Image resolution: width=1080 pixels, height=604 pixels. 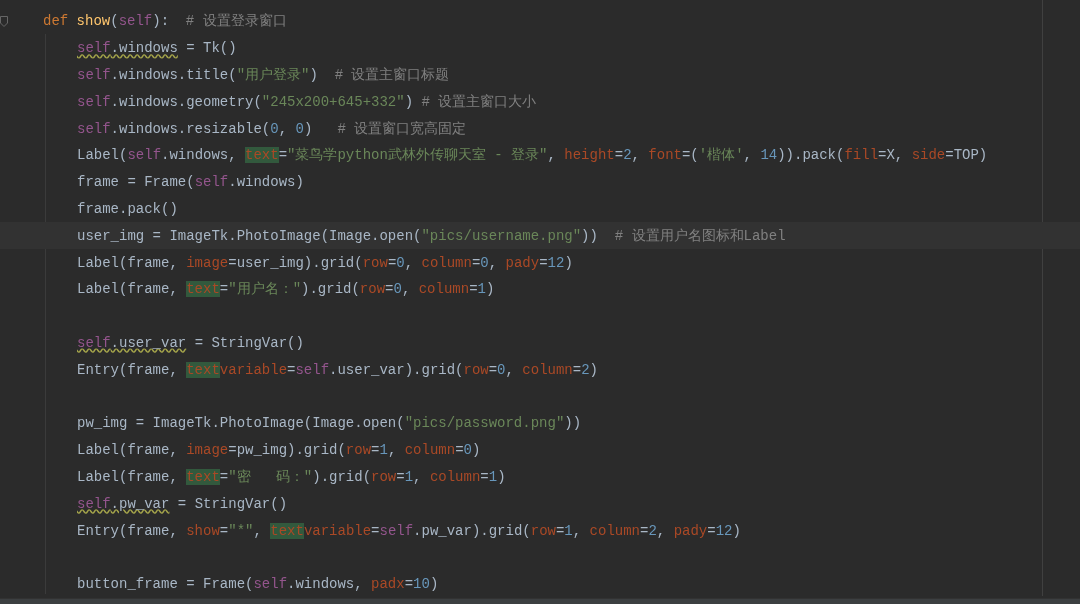 I want to click on code-line: pw_img = ImageTk.PhotoImage(Image.open("pics/password.png")), so click(x=329, y=424).